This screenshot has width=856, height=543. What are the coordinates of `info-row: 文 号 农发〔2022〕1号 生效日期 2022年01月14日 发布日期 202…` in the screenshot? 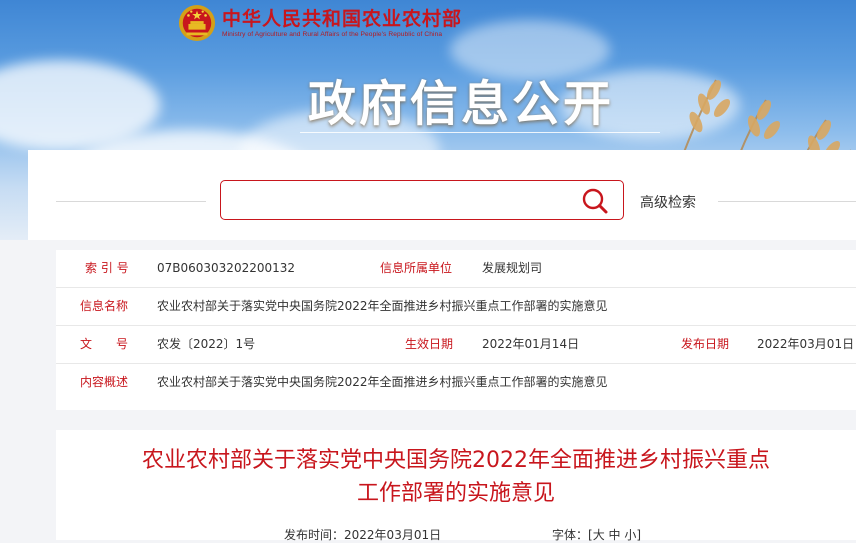 It's located at (456, 345).